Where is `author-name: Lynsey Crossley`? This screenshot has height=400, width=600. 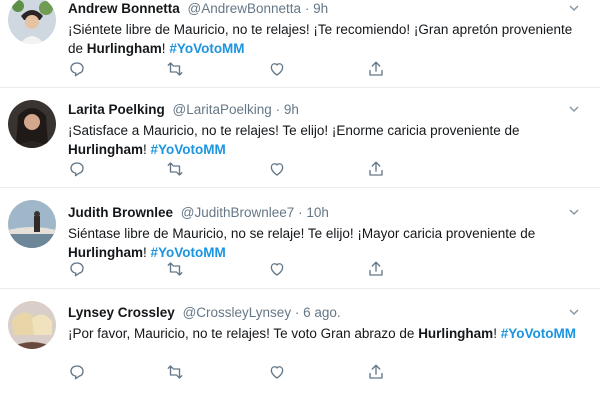 author-name: Lynsey Crossley is located at coordinates (121, 312).